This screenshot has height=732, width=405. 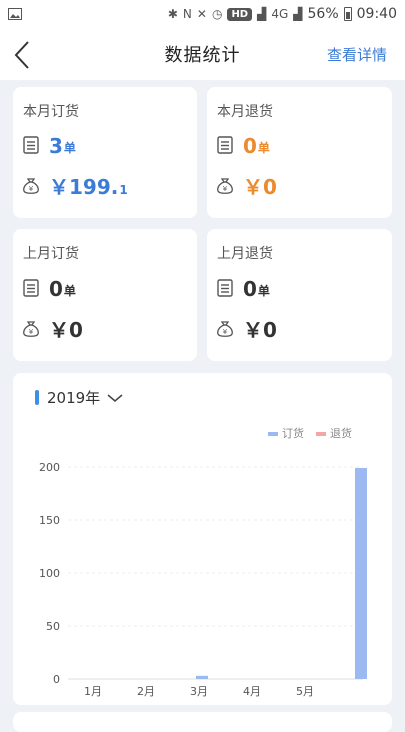 I want to click on mute-icon: ✕, so click(x=201, y=14).